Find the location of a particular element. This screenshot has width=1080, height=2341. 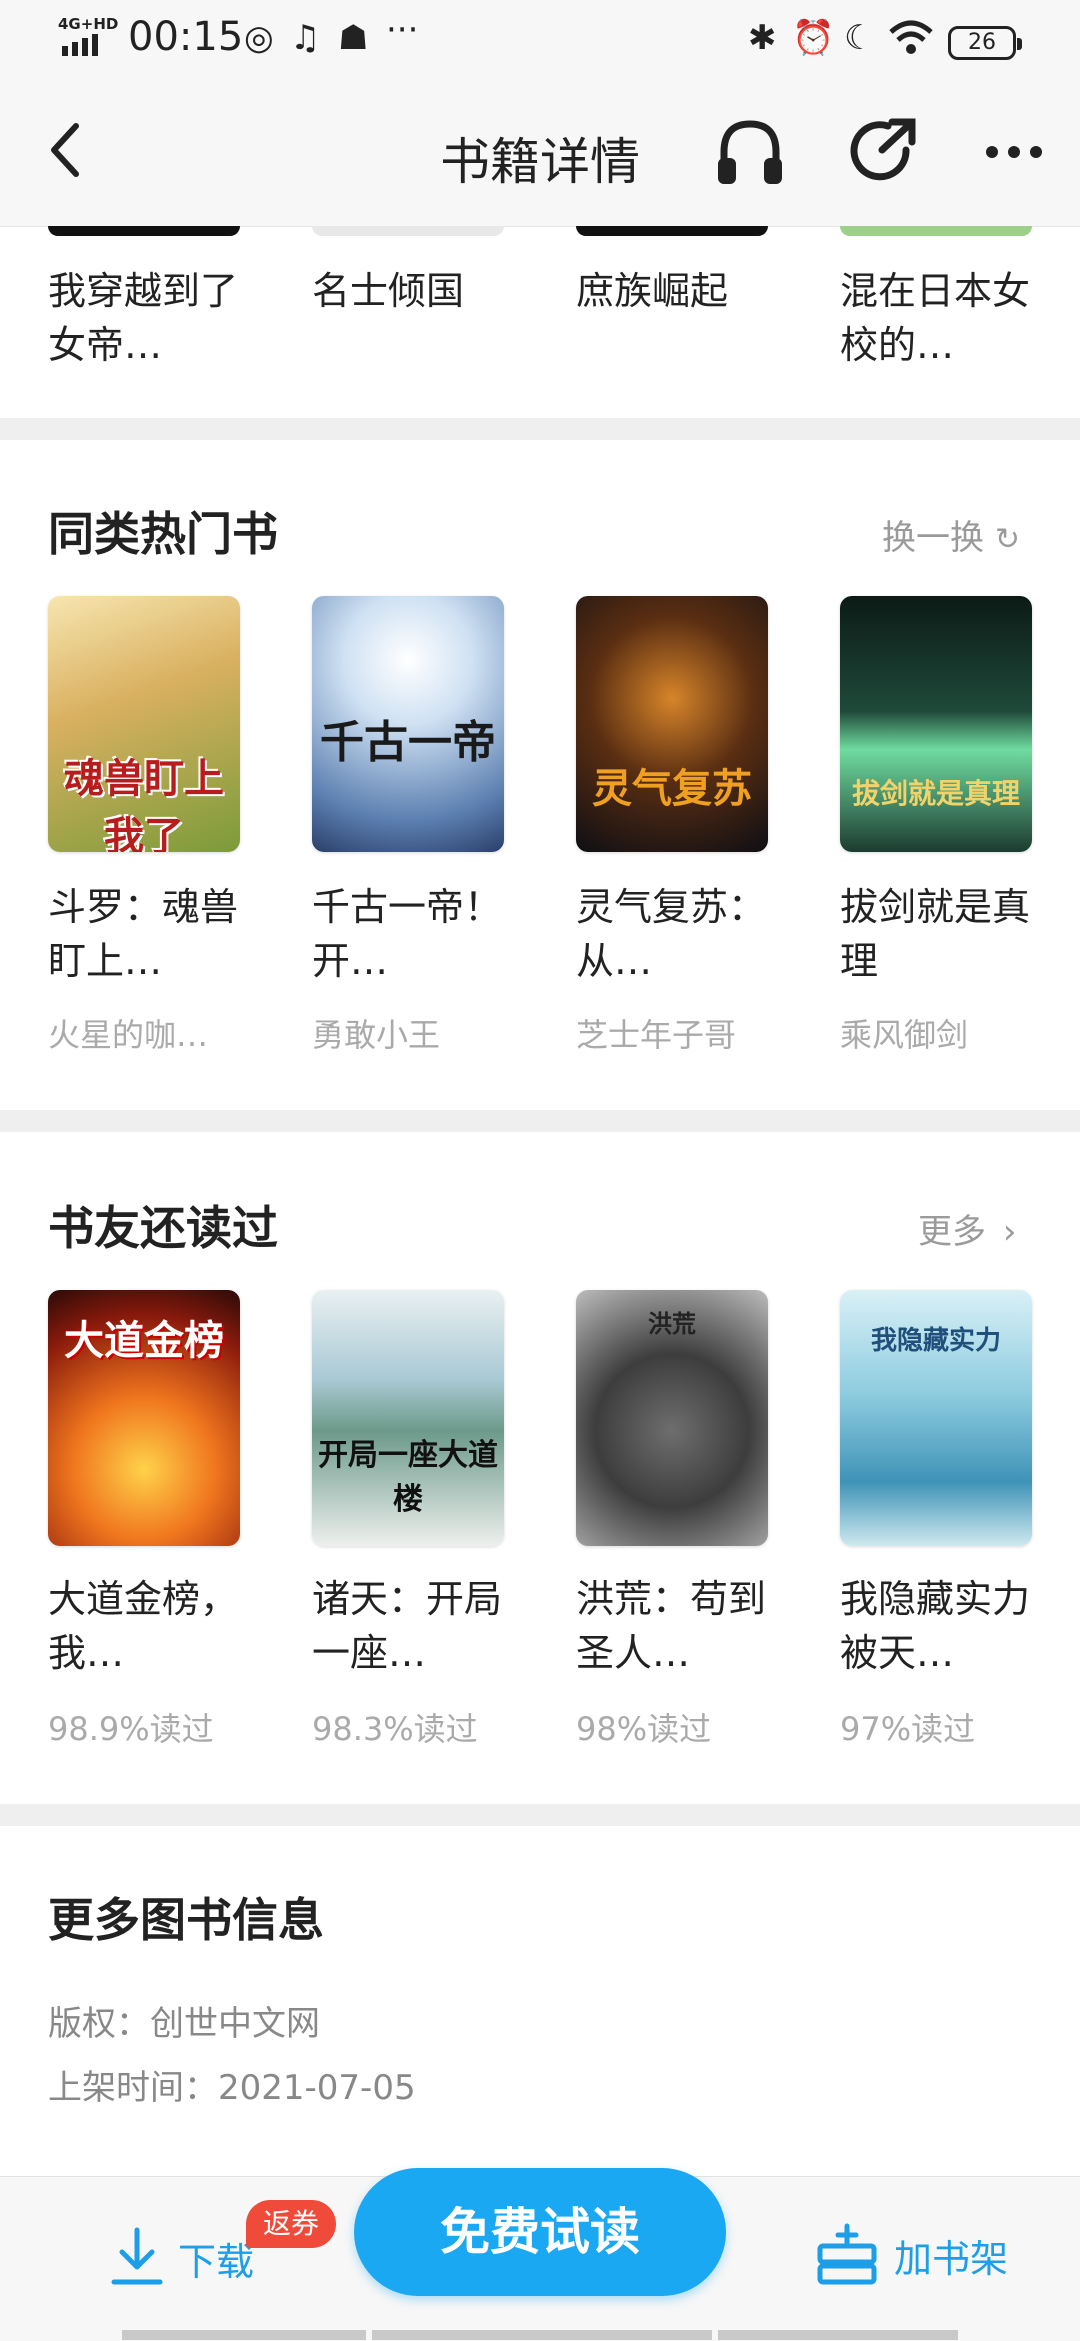

alarm-icon: ⏰ is located at coordinates (813, 38).